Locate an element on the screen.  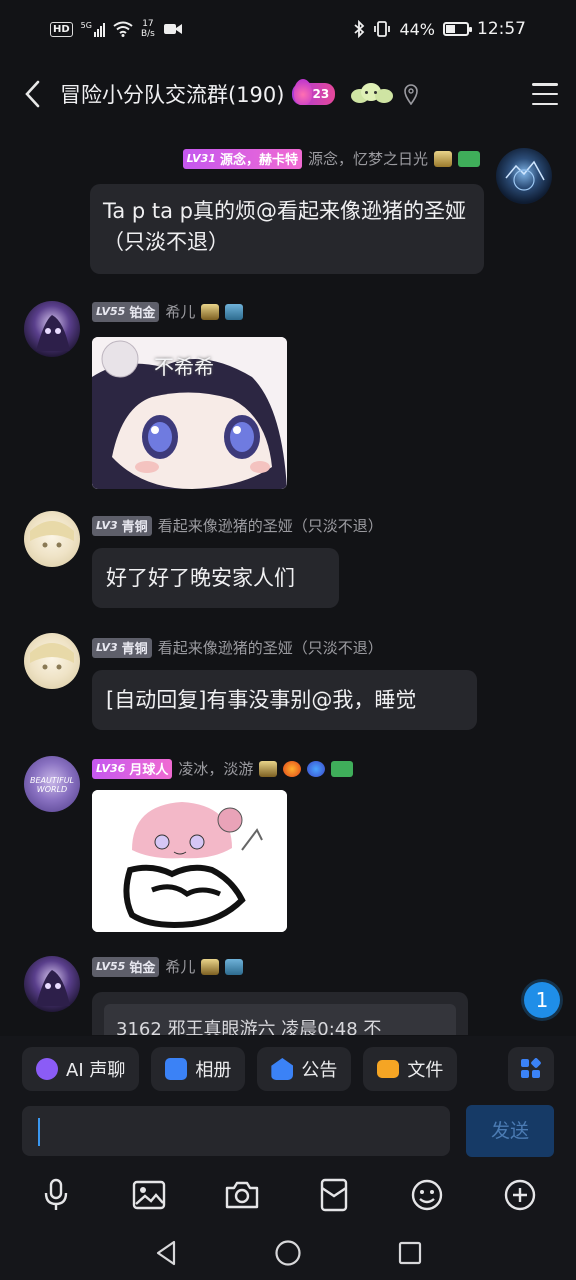
message-bubble: Ta p ta p真的烦@看起来像逊猪的圣娅（只淡不退） is located at coordinates (287, 229).